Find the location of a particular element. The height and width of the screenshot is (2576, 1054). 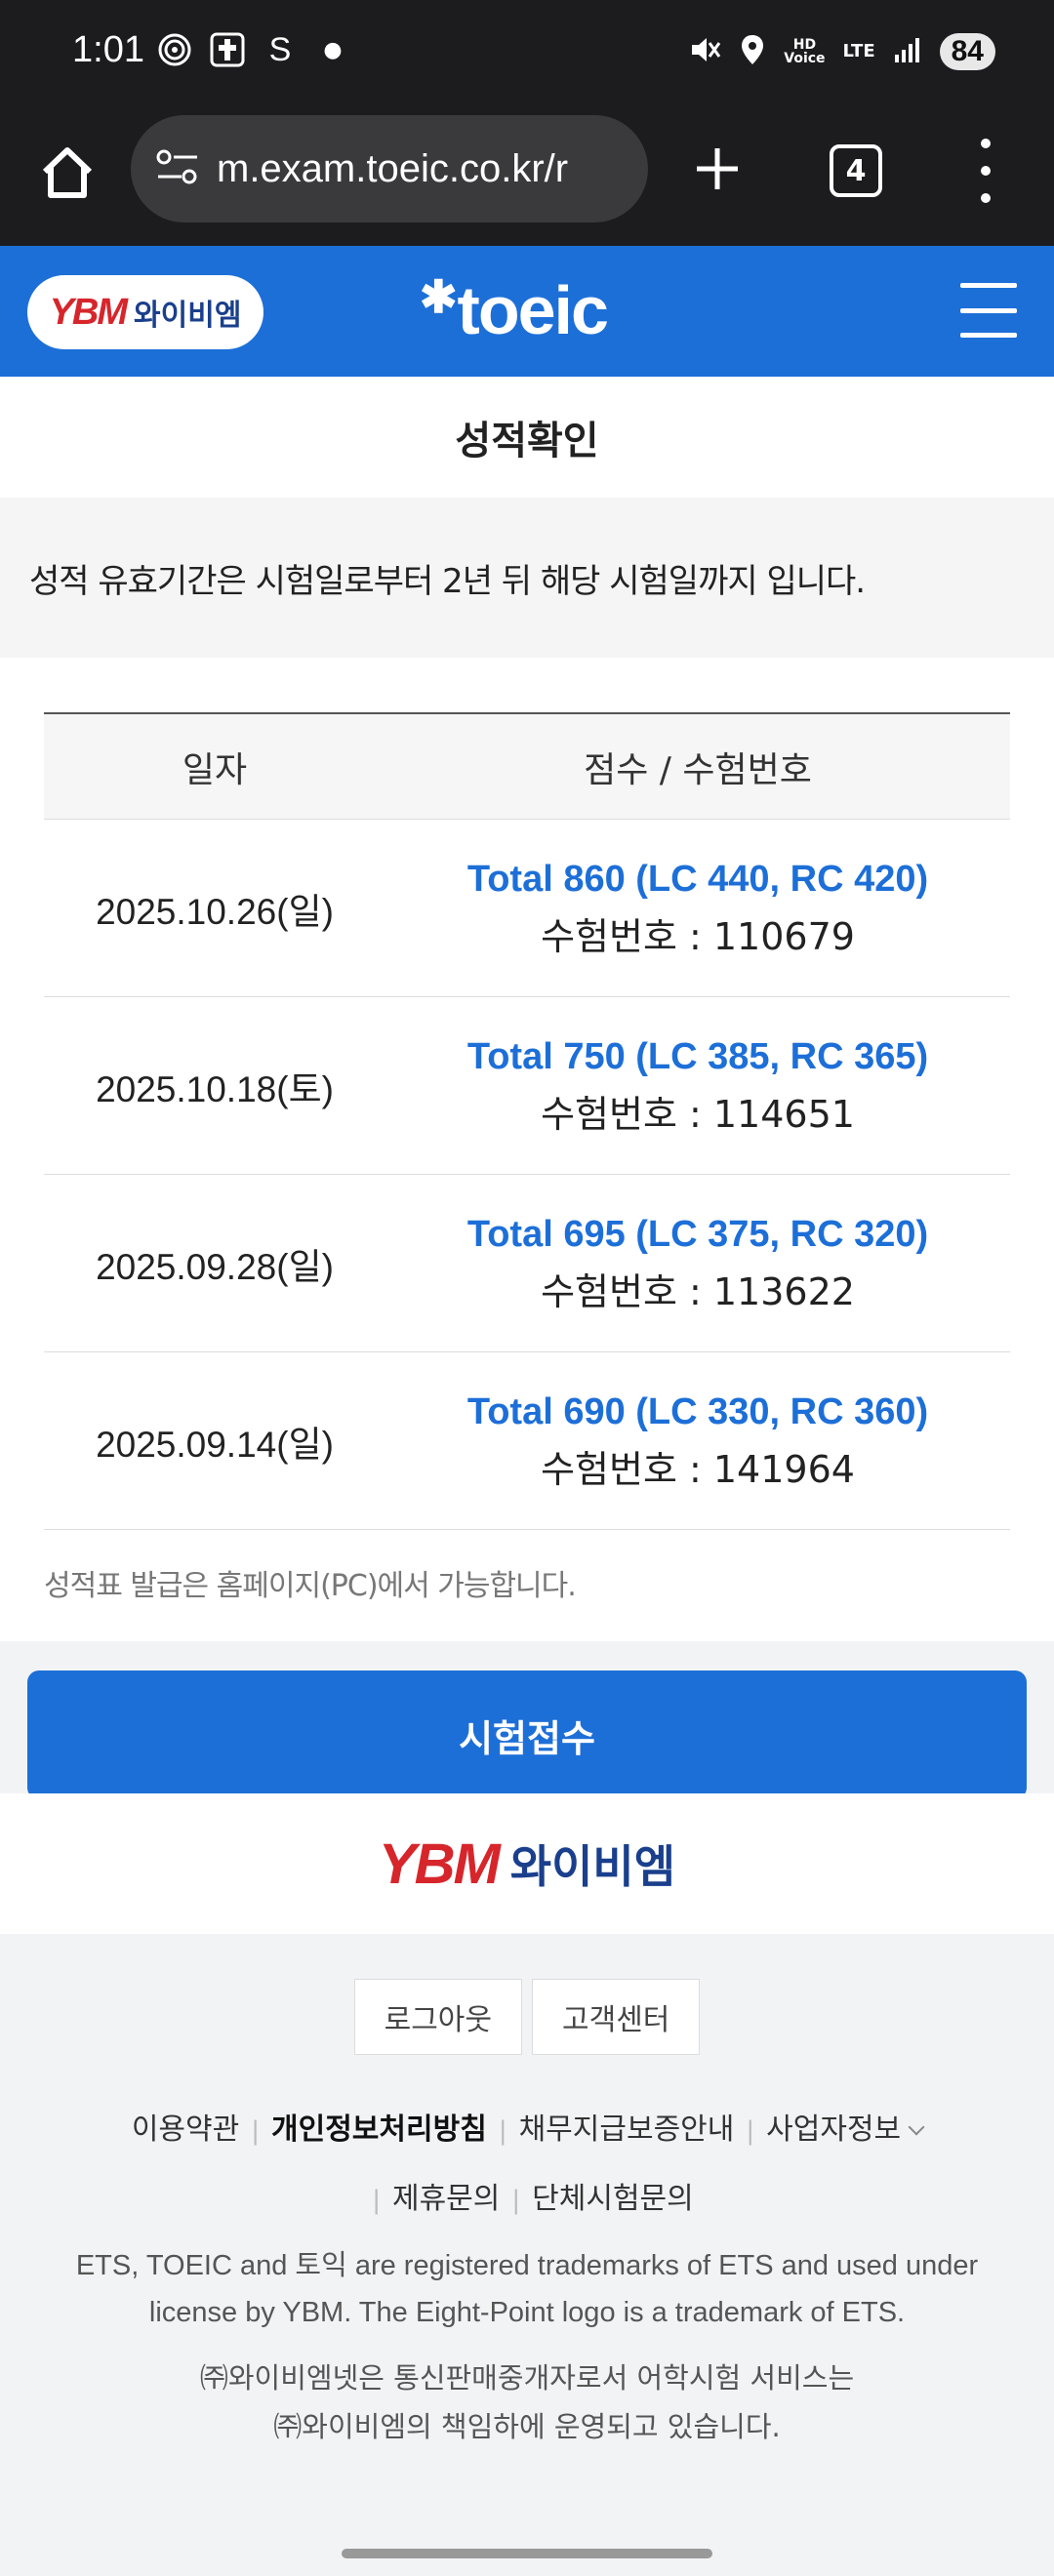

footer-buttons: 로그아웃 고객센터 is located at coordinates (527, 2017).